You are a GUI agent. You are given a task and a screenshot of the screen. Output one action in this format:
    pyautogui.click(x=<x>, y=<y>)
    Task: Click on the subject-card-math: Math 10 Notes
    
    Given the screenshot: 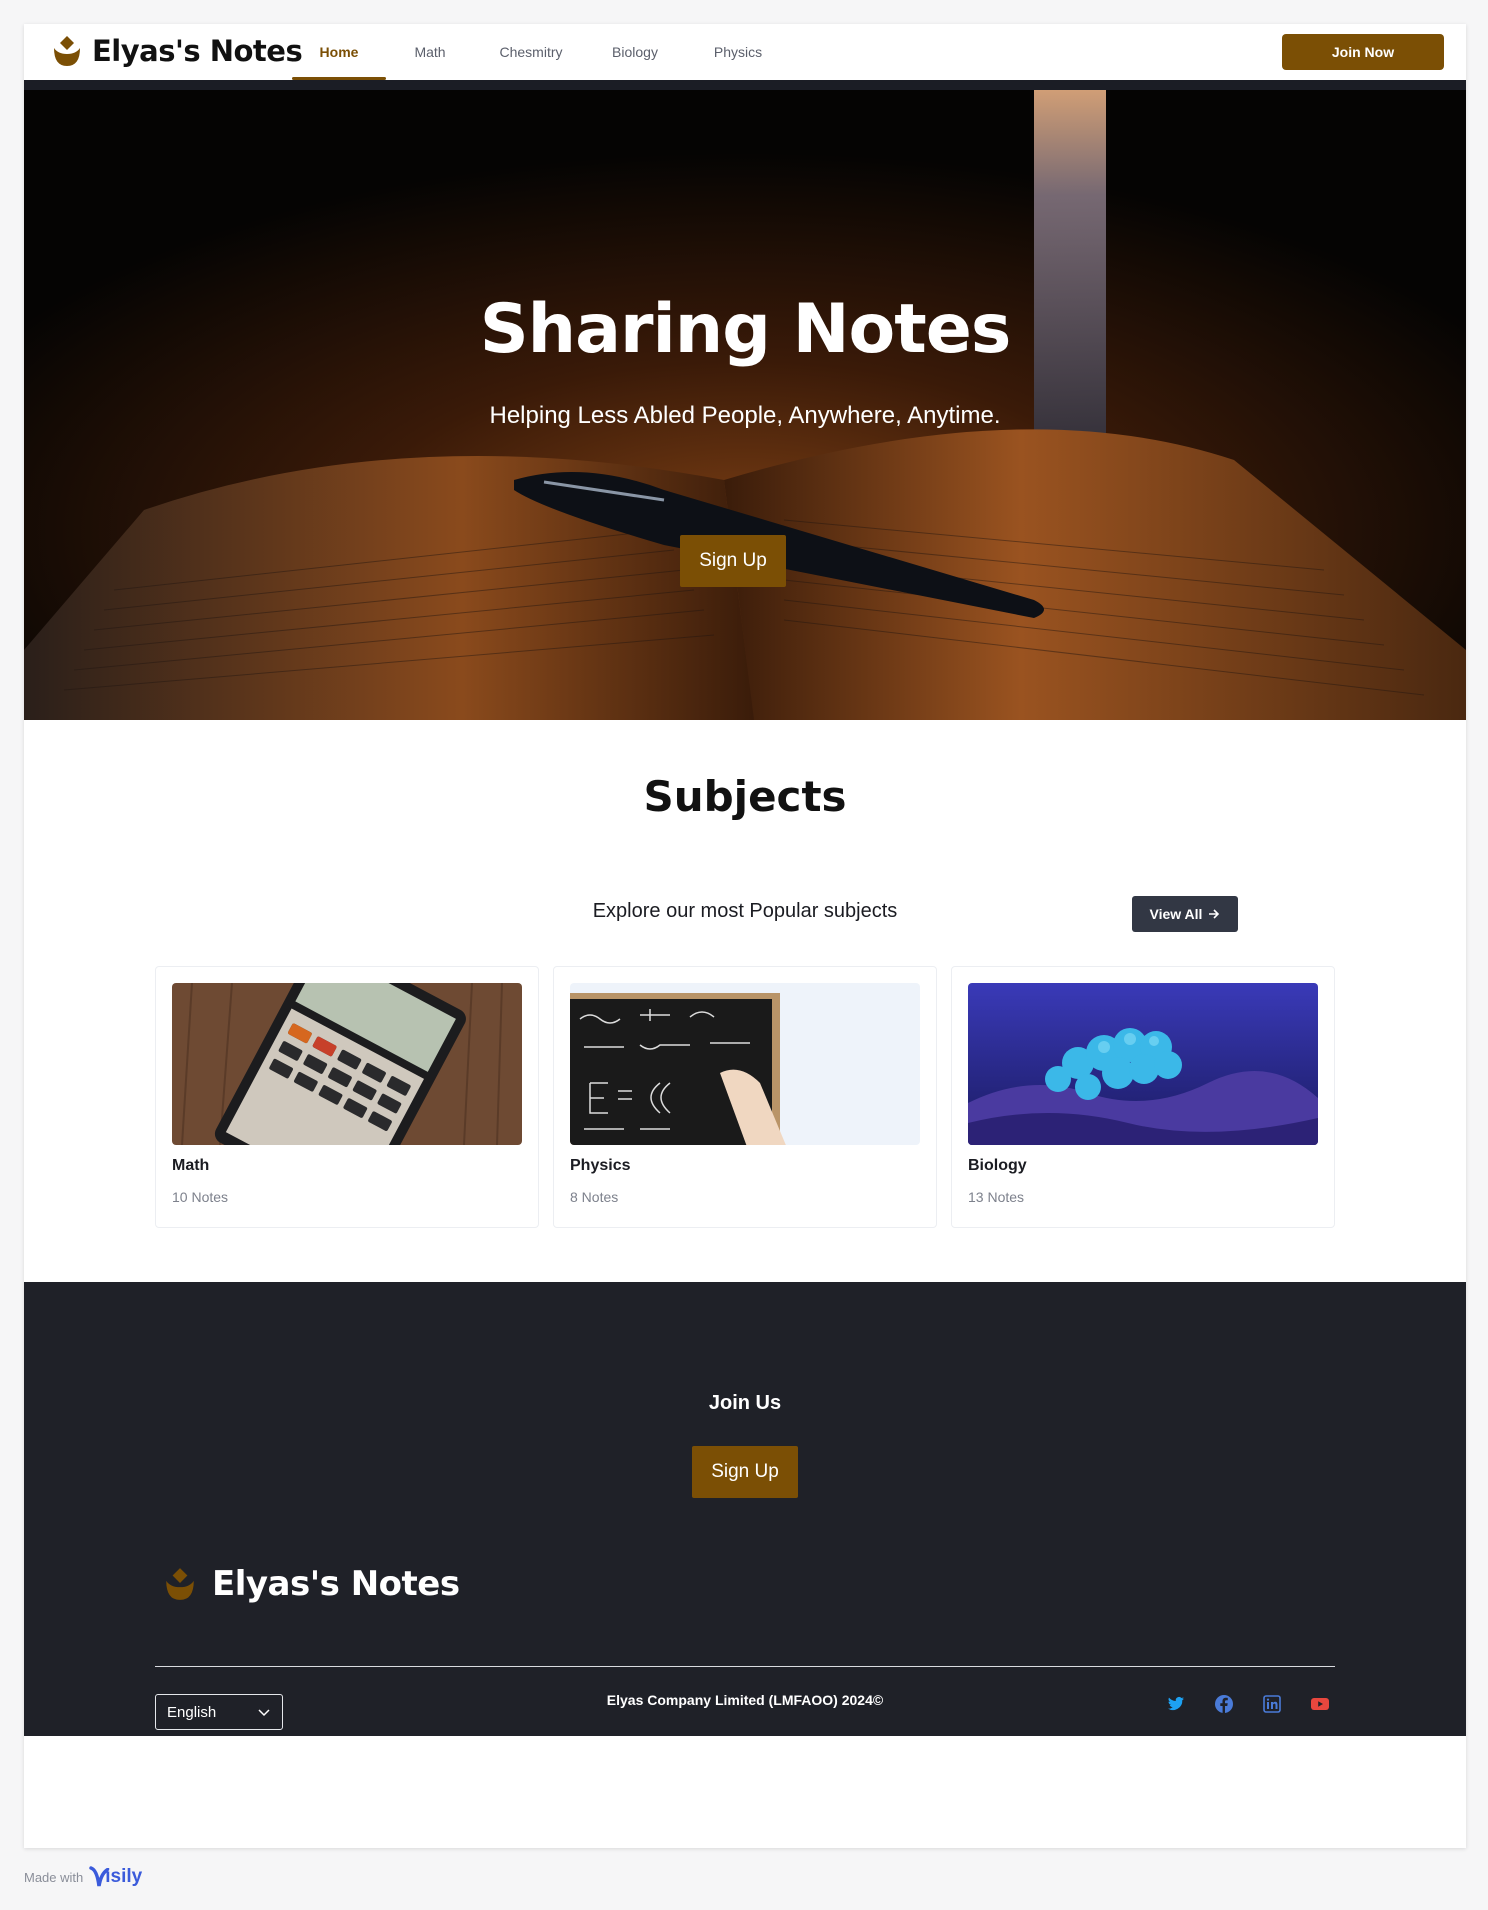 What is the action you would take?
    pyautogui.click(x=347, y=1097)
    